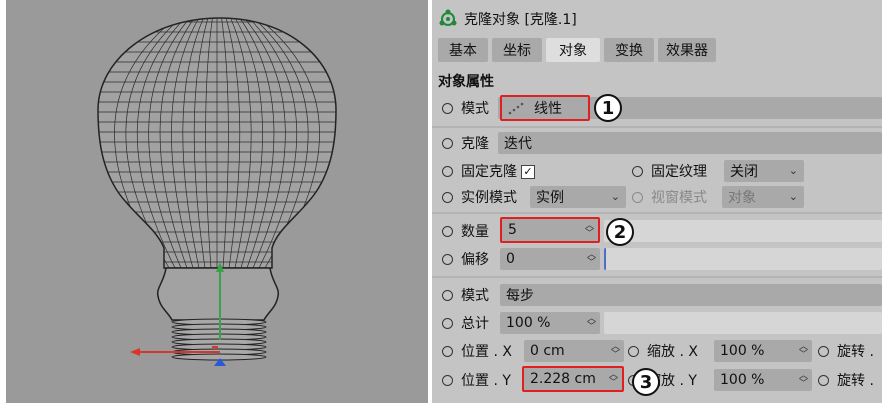 The height and width of the screenshot is (403, 882). Describe the element at coordinates (633, 351) in the screenshot. I see `scale-x-keyframe-radio` at that location.